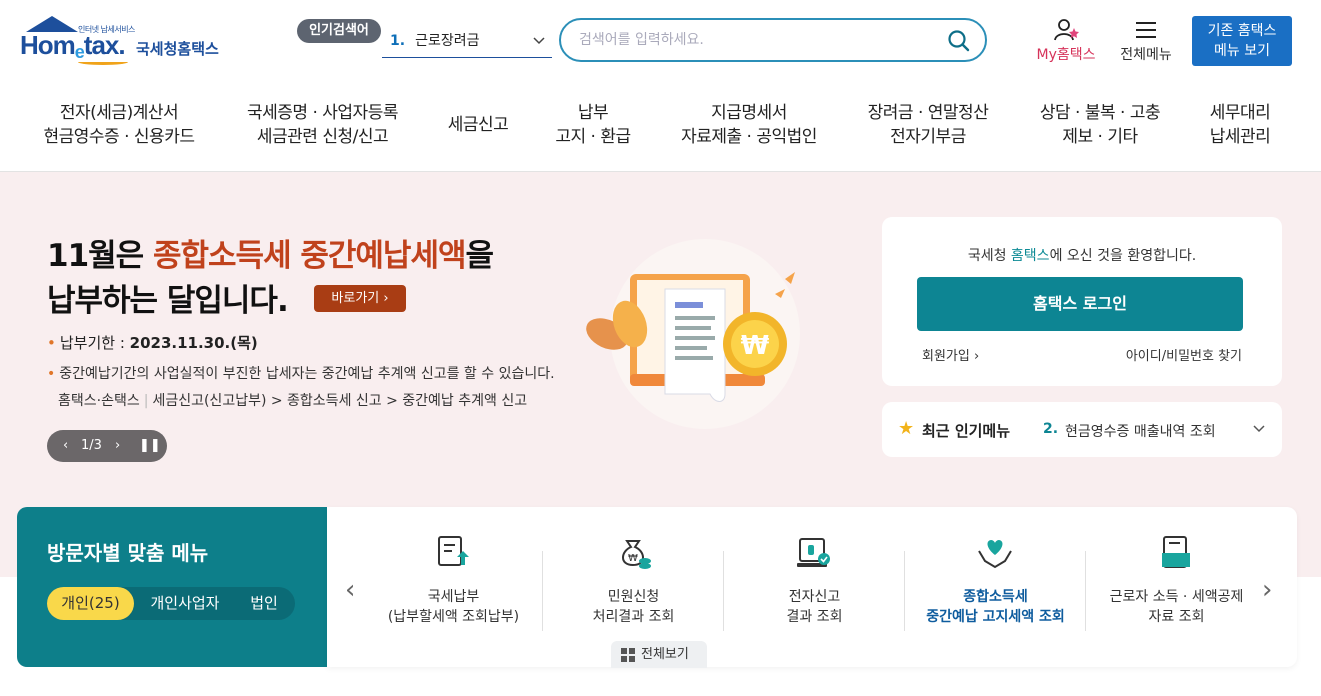 The image size is (1321, 696). What do you see at coordinates (593, 125) in the screenshot?
I see `nav-item-payment: 납부 고지 · 환급` at bounding box center [593, 125].